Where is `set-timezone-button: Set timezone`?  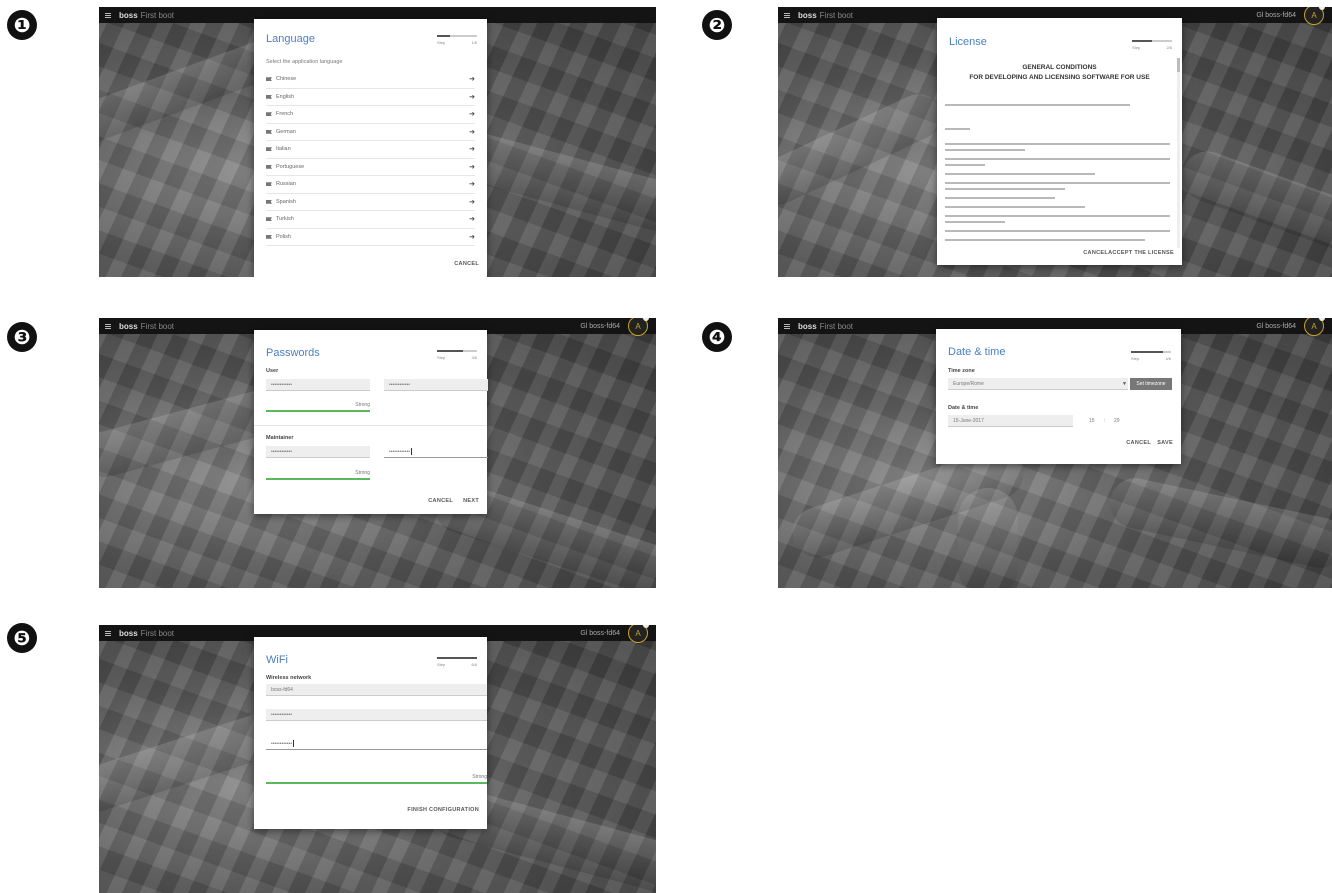 set-timezone-button: Set timezone is located at coordinates (1151, 384).